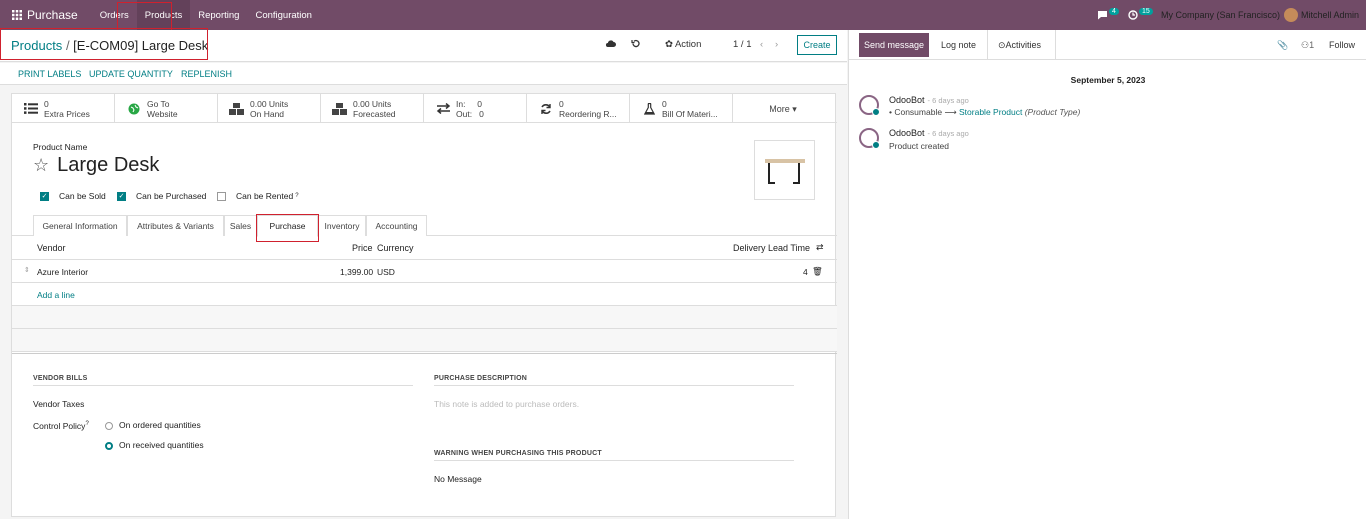 This screenshot has width=1366, height=519. Describe the element at coordinates (206, 74) in the screenshot. I see `replenish-button: REPLENISH` at that location.